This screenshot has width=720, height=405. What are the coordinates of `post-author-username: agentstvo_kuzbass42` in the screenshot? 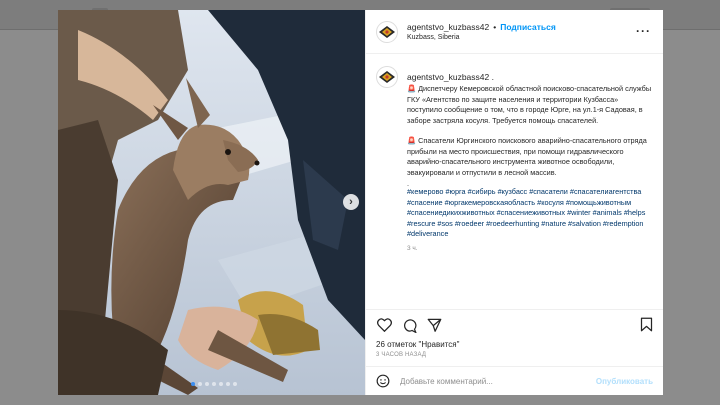 It's located at (448, 27).